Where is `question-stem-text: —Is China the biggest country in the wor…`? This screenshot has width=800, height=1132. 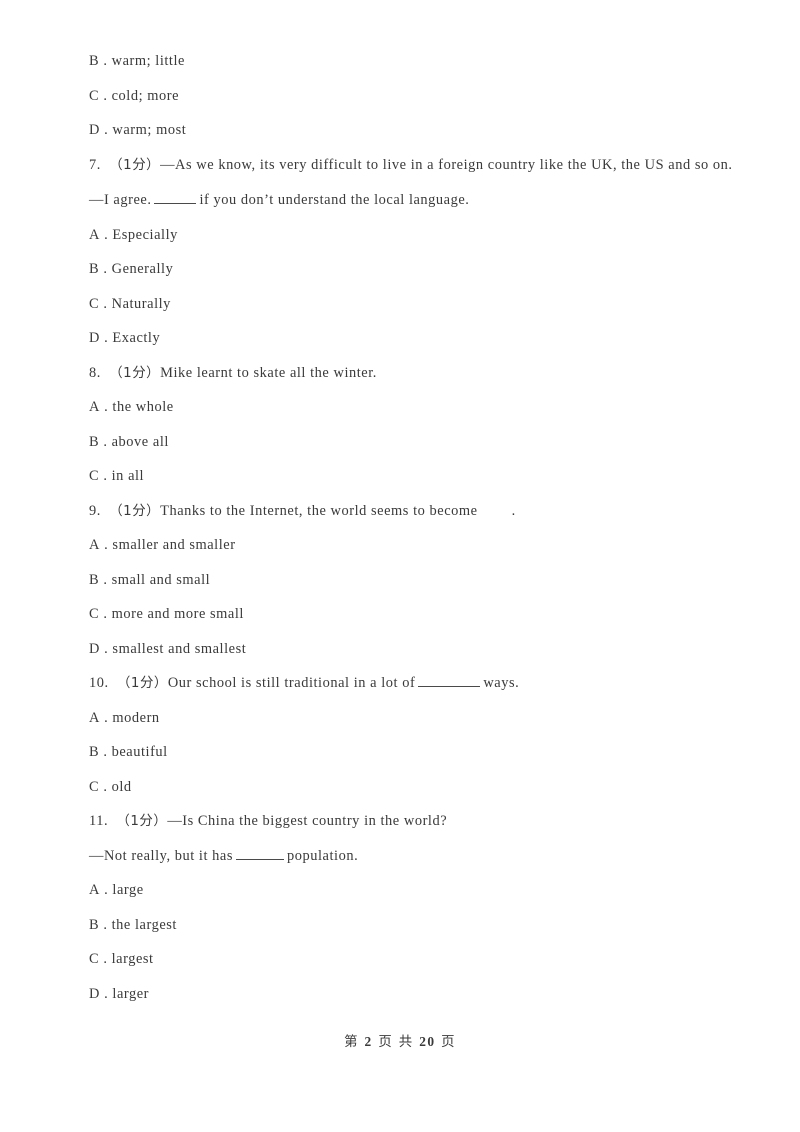
question-stem-text: —Is China the biggest country in the wor… is located at coordinates (307, 821).